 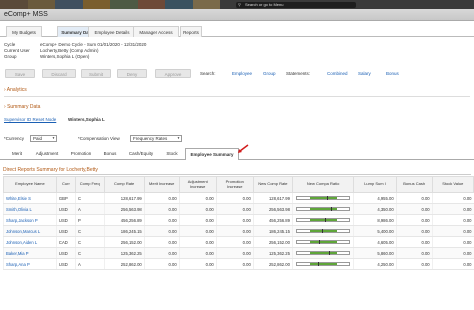 I want to click on statements-label: Statements:, so click(x=298, y=73).